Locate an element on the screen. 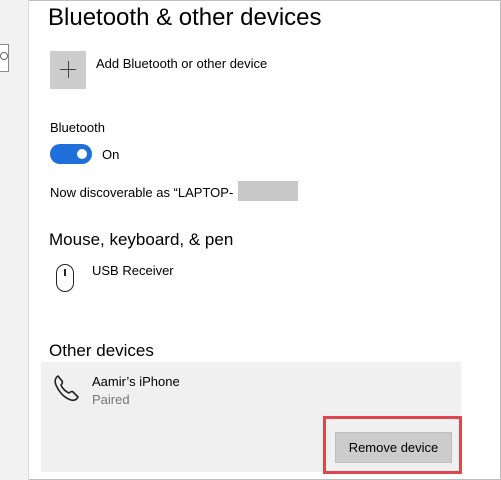 The width and height of the screenshot is (501, 480). plus-icon-stroke is located at coordinates (68, 69).